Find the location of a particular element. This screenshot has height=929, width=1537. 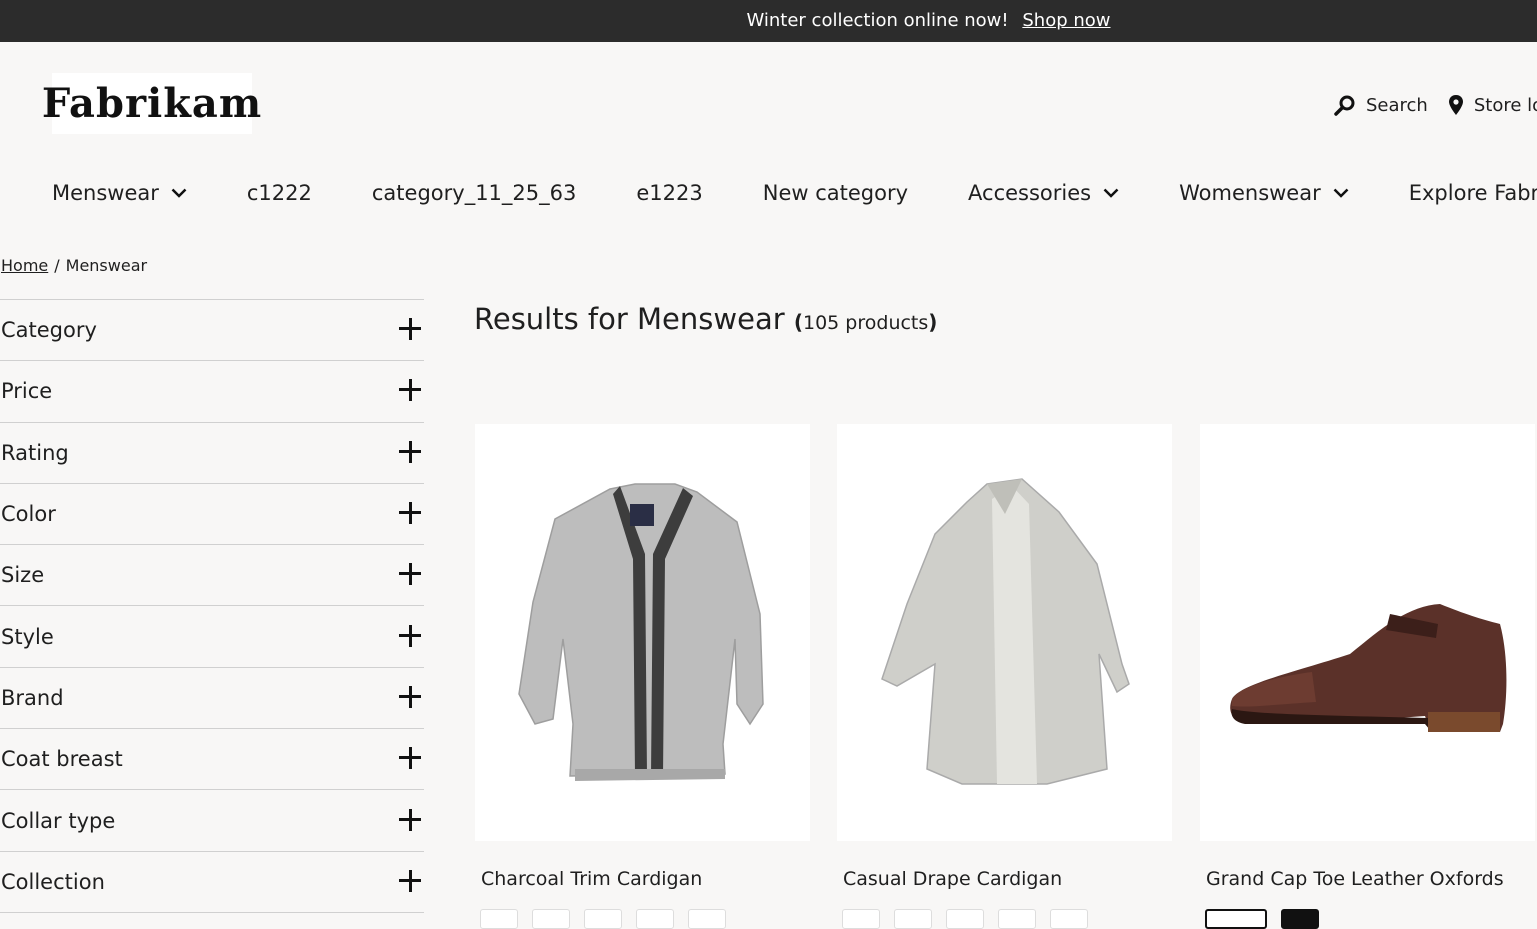

results-count: 105 products is located at coordinates (866, 323).